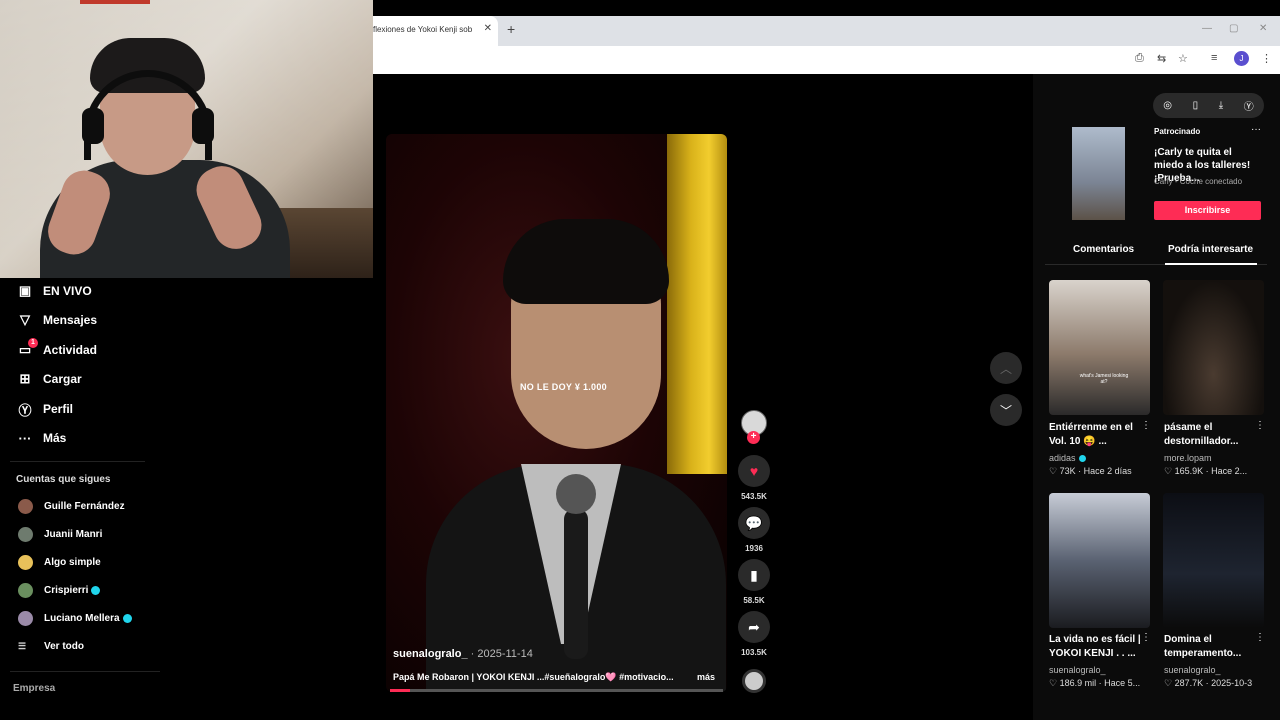  I want to click on webcam-red-strip, so click(115, 2).